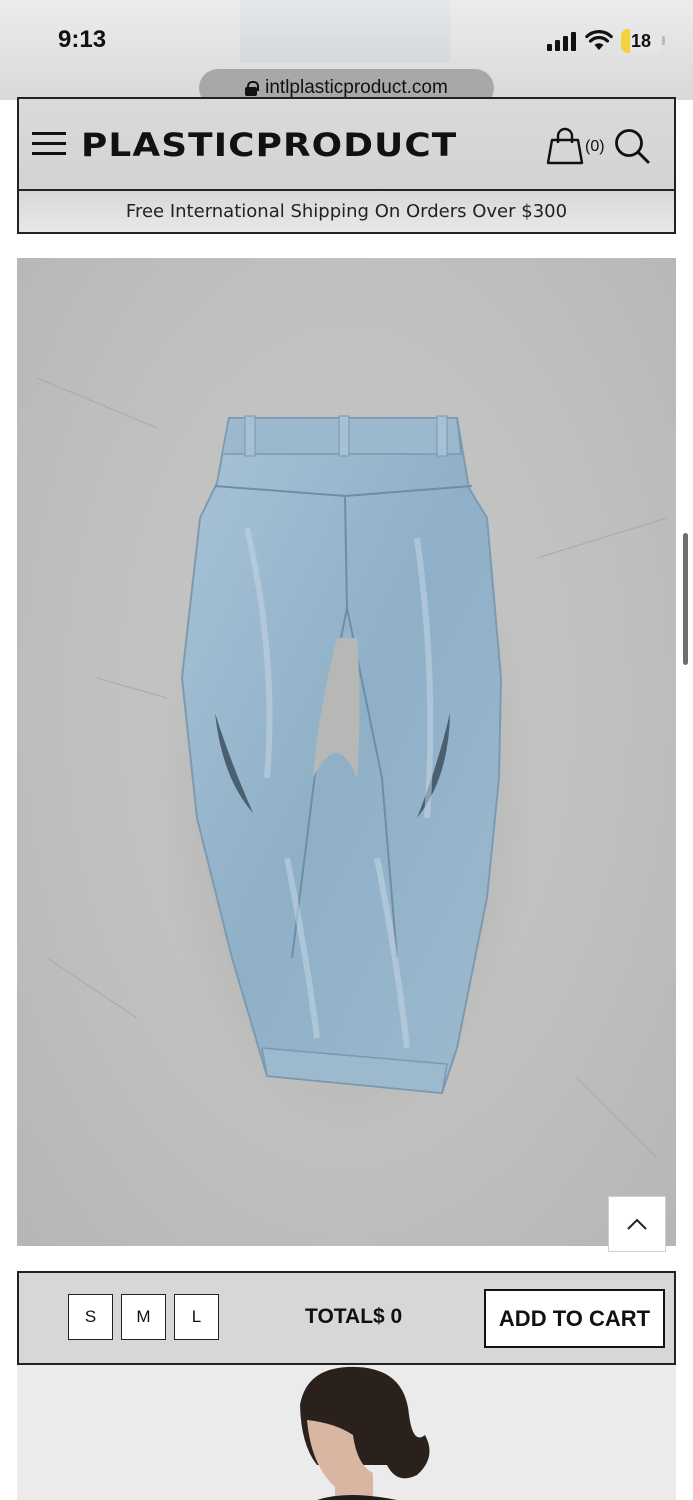 This screenshot has width=693, height=1500. I want to click on header-row: PLASTICPRODUCT (0), so click(346, 145).